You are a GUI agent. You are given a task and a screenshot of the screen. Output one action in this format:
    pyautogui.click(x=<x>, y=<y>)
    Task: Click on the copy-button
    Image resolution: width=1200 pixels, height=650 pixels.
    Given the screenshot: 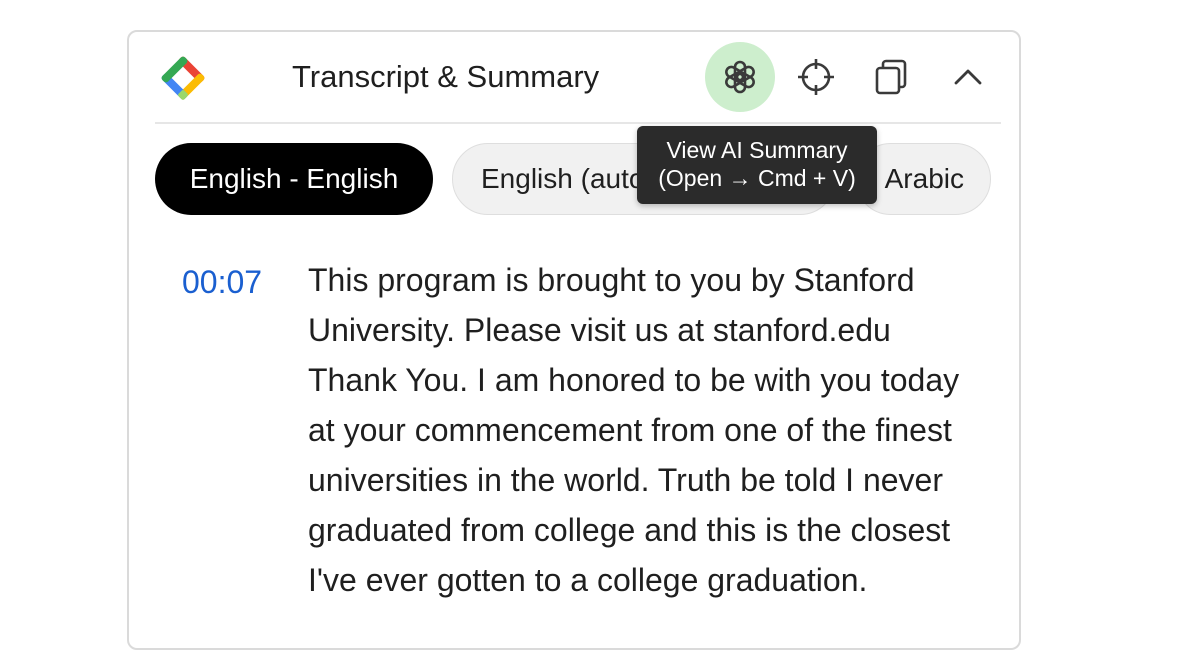 What is the action you would take?
    pyautogui.click(x=891, y=77)
    